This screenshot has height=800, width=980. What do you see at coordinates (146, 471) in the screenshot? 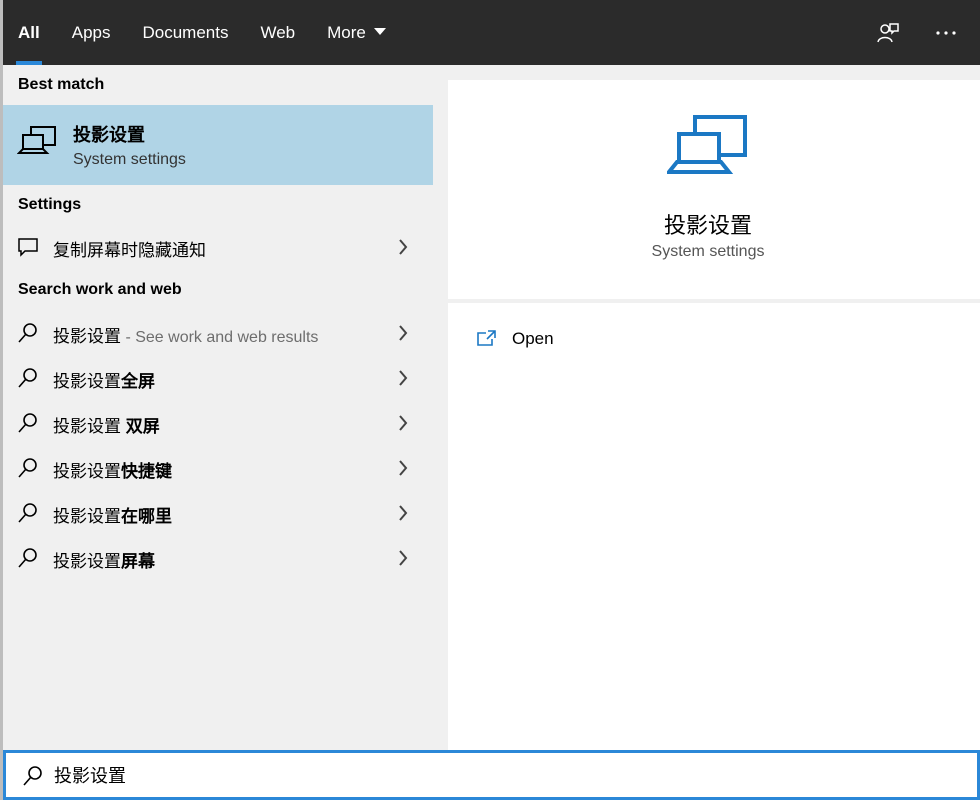
I see `suggestion-text: 快捷键` at bounding box center [146, 471].